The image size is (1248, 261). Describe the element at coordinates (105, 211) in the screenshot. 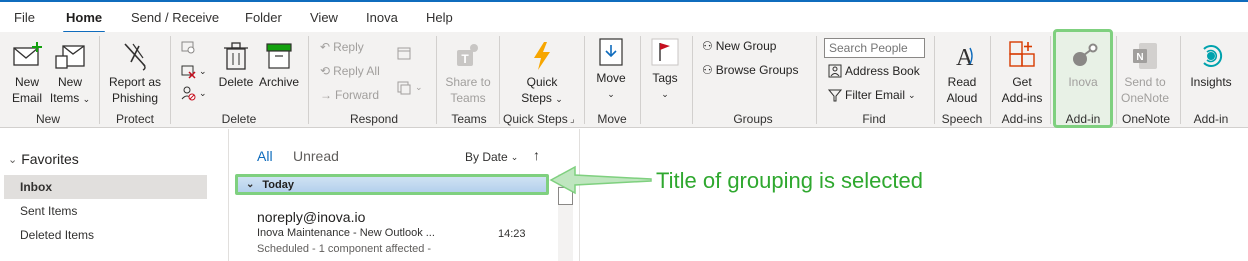

I see `folder-sent-items: Sent Items` at that location.